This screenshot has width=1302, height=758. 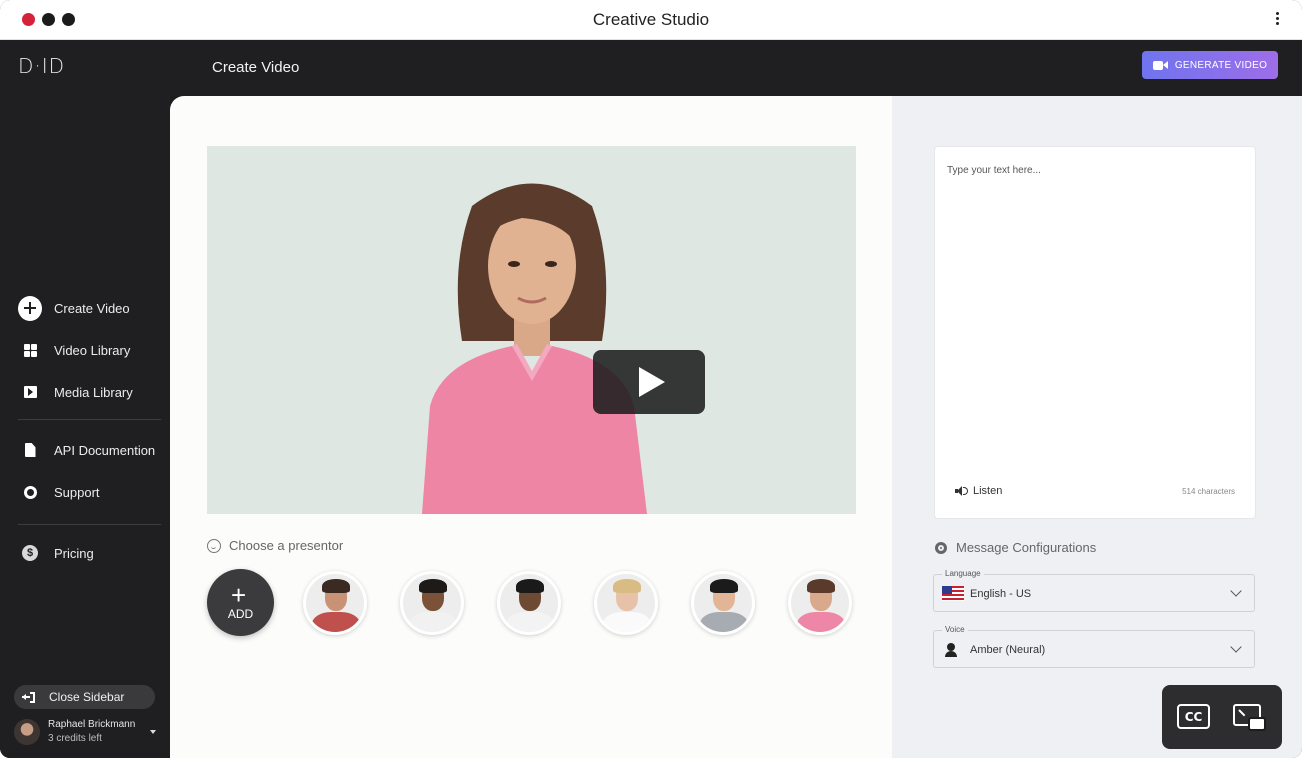 What do you see at coordinates (961, 491) in the screenshot?
I see `speaker-icon` at bounding box center [961, 491].